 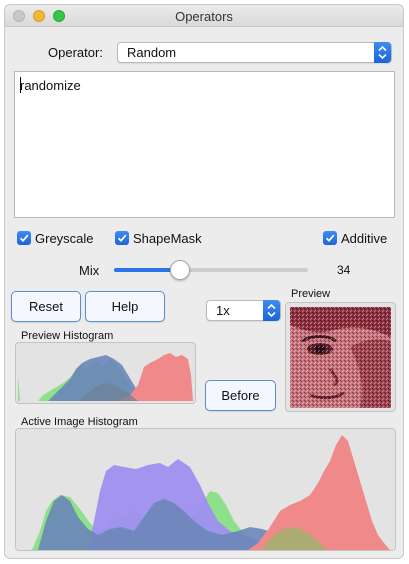 What do you see at coordinates (79, 422) in the screenshot?
I see `active-histogram-label: Active Image Histogram` at bounding box center [79, 422].